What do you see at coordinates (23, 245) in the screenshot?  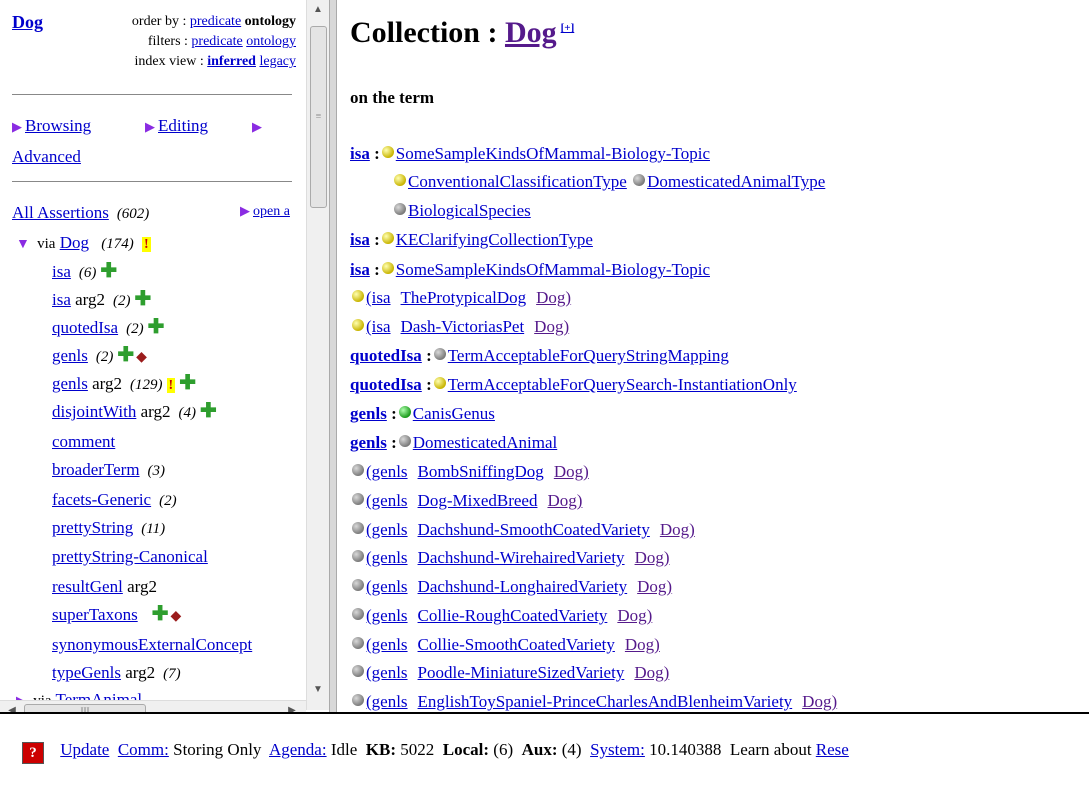 I see `collapse-triangle-icon: ▼` at bounding box center [23, 245].